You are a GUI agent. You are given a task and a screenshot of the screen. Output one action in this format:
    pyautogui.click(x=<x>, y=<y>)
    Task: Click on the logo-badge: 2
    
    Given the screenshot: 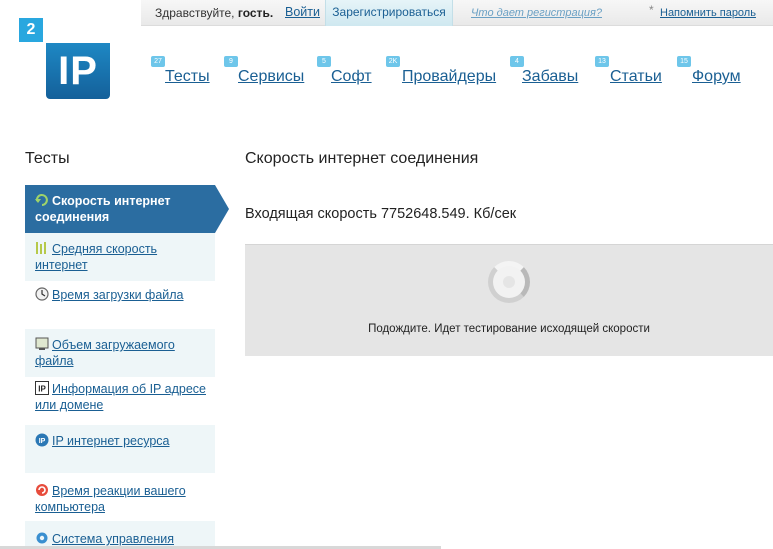 What is the action you would take?
    pyautogui.click(x=31, y=30)
    